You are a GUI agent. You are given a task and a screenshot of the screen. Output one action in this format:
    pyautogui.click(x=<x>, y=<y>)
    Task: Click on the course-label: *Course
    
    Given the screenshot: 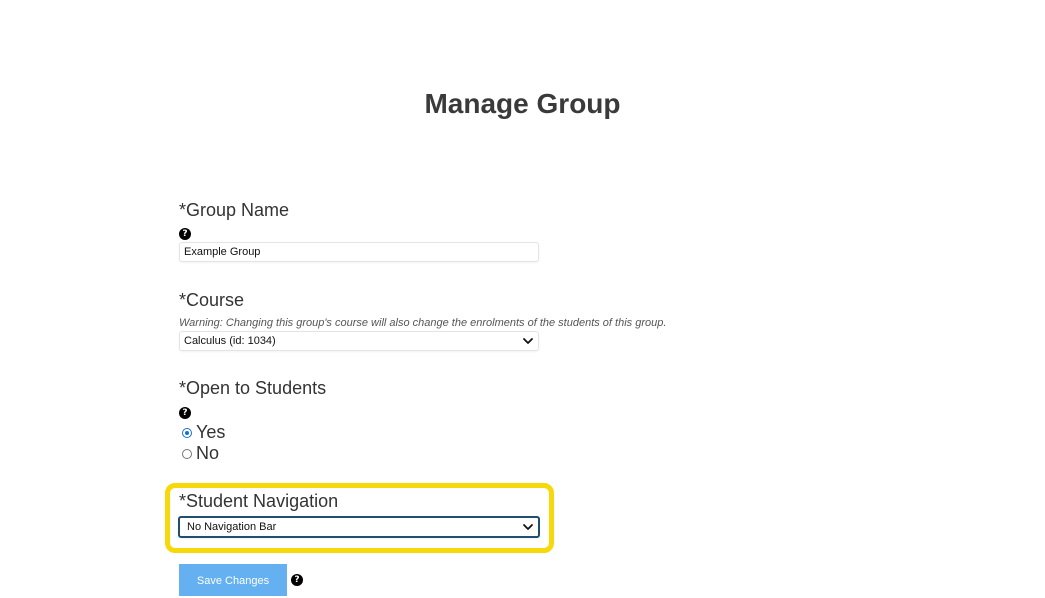 What is the action you would take?
    pyautogui.click(x=212, y=300)
    